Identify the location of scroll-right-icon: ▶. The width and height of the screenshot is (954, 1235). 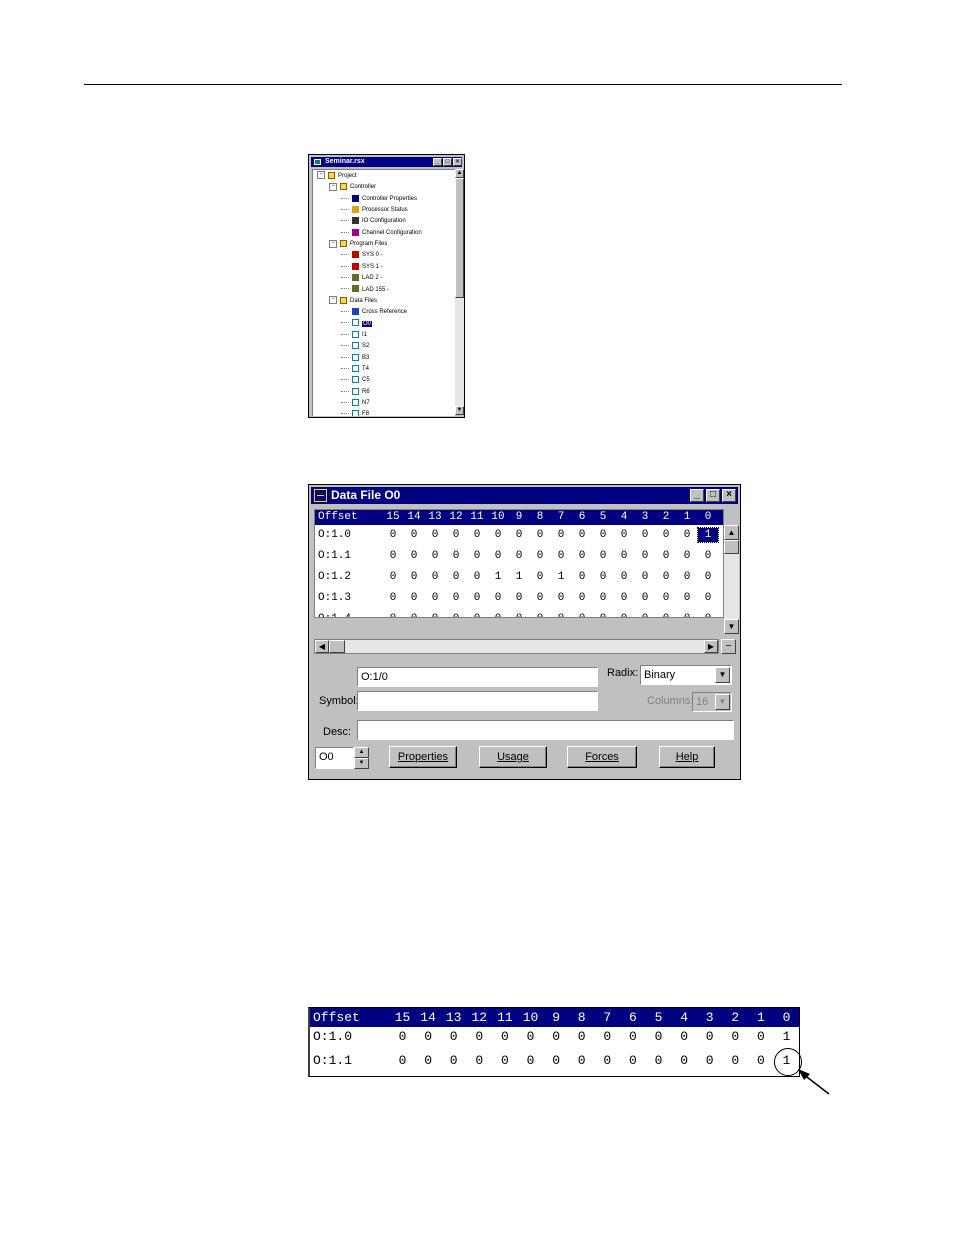
(711, 646).